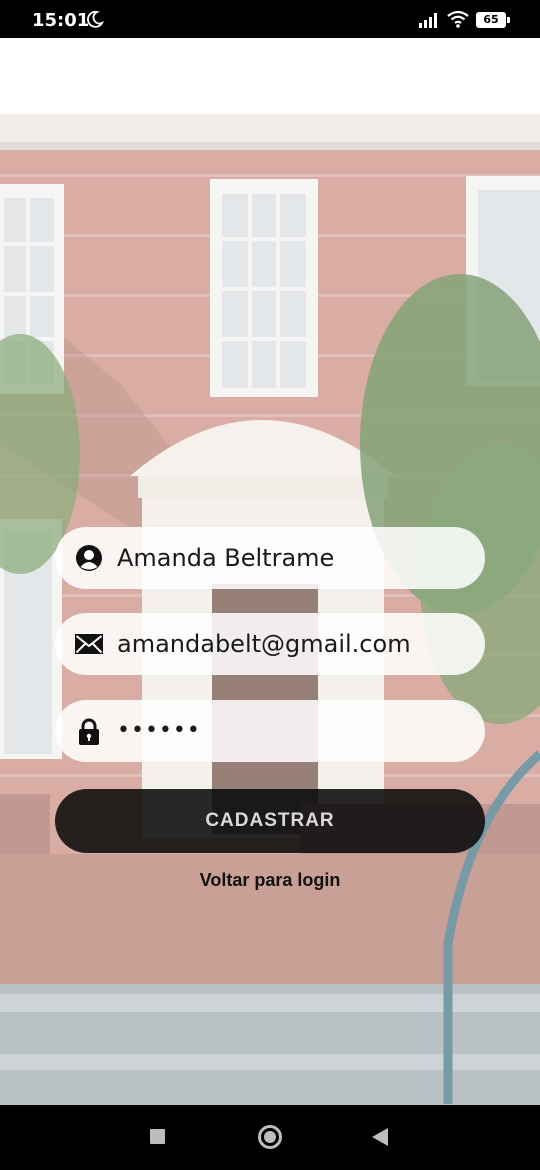  I want to click on wifi-icon, so click(458, 19).